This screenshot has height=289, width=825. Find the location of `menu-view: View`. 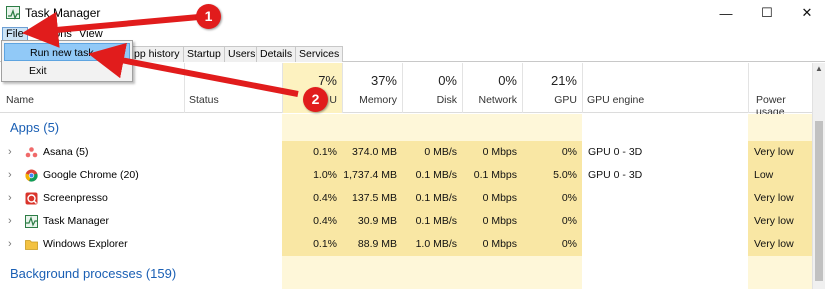

menu-view: View is located at coordinates (91, 34).